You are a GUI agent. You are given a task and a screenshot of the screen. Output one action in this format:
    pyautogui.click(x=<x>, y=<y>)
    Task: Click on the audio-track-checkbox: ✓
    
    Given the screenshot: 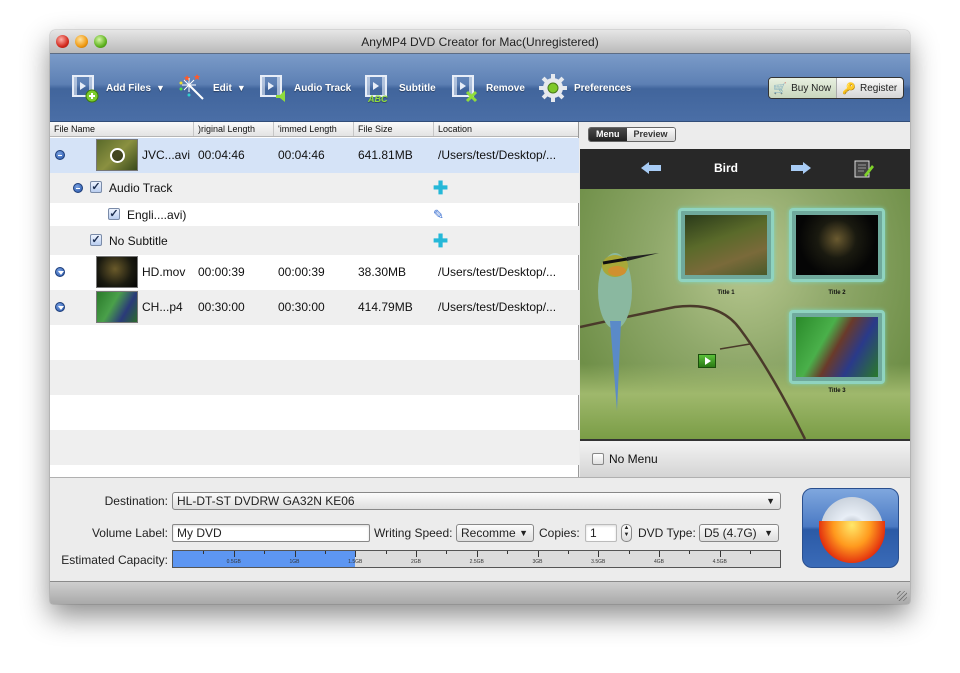 What is the action you would take?
    pyautogui.click(x=96, y=187)
    